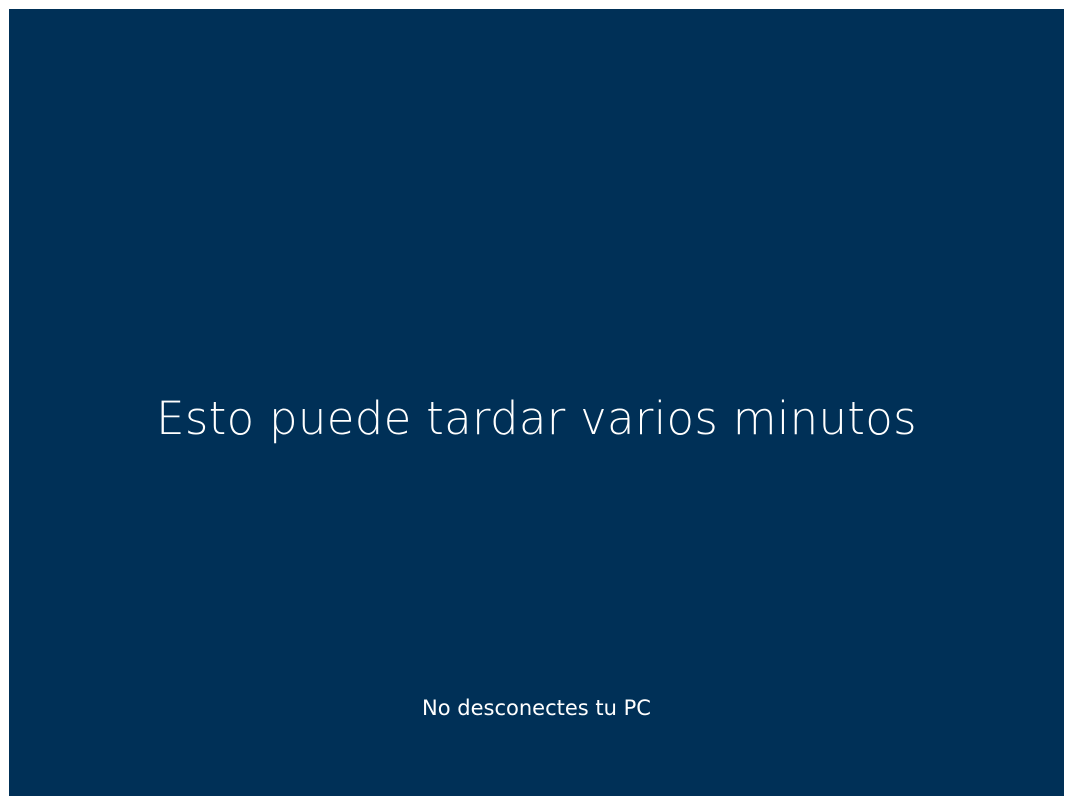 This screenshot has height=796, width=1069. Describe the element at coordinates (536, 708) in the screenshot. I see `power-warning-message: No desconectes tu PC` at that location.